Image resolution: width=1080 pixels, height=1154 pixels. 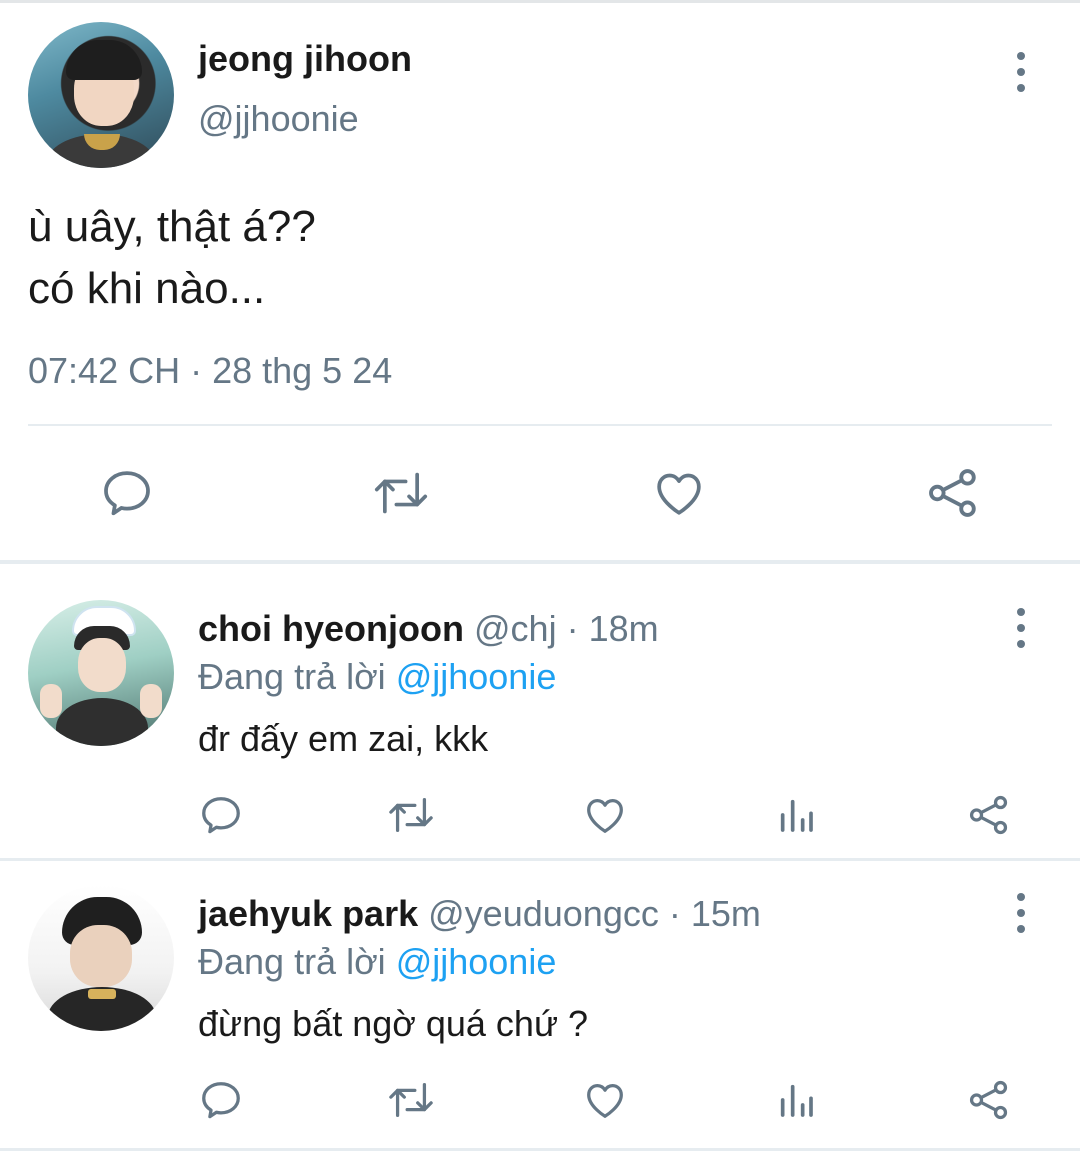 What do you see at coordinates (172, 226) in the screenshot?
I see `tweet-text-line: ù uây, thật á??` at bounding box center [172, 226].